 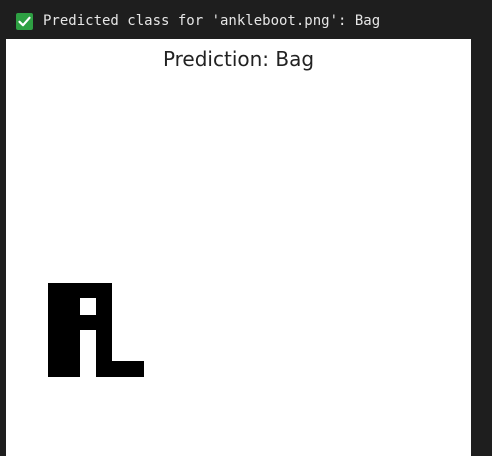 I want to click on output-message-line: Predicted class for 'ankleboot.png': Bag, so click(x=198, y=21).